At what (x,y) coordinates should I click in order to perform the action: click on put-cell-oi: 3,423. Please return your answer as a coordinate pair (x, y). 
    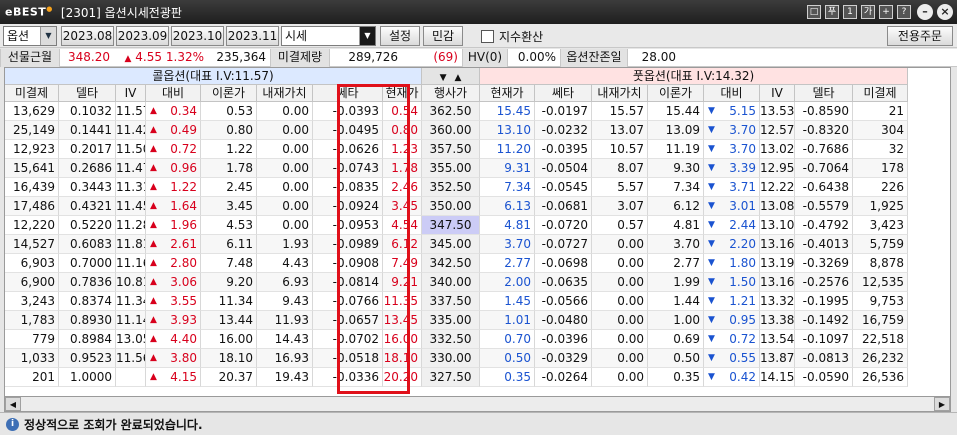
    Looking at the image, I should click on (880, 225).